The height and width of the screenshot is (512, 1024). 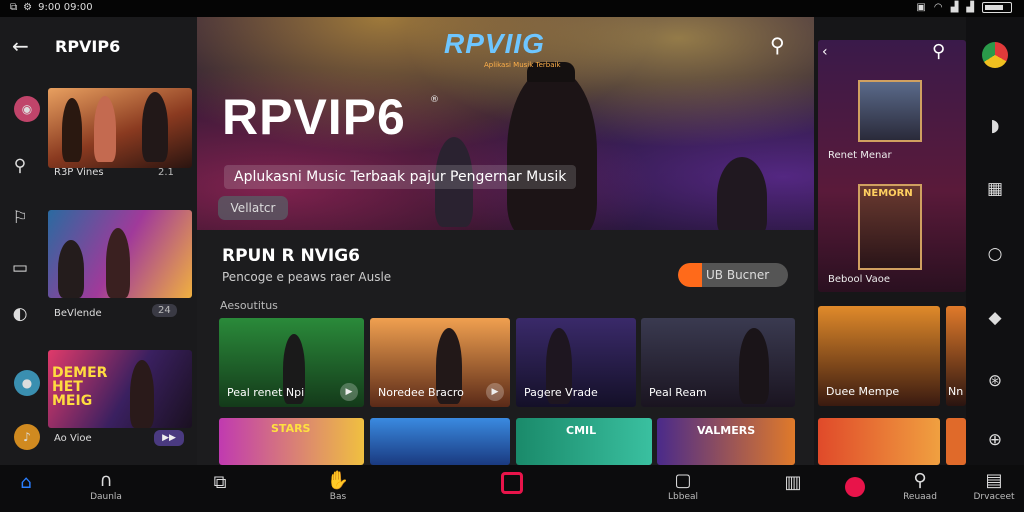 What do you see at coordinates (690, 275) in the screenshot?
I see `toggle-accent` at bounding box center [690, 275].